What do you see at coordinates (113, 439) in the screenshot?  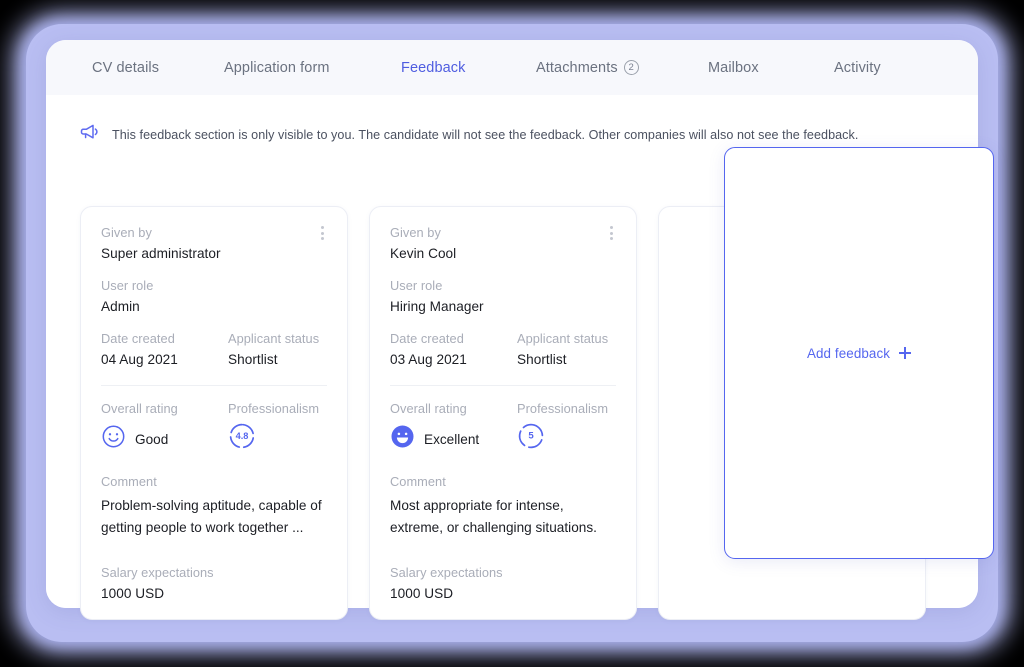 I see `smile-outline-icon` at bounding box center [113, 439].